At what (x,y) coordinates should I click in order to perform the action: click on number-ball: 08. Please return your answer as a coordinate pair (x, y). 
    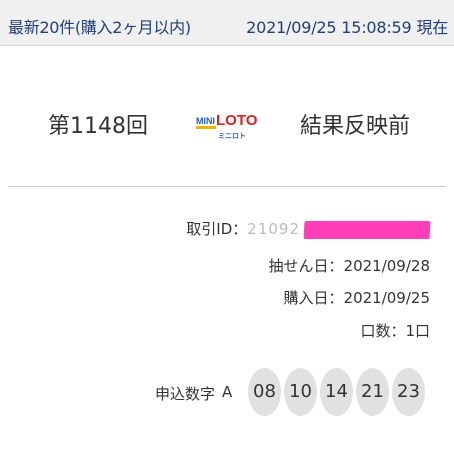
    Looking at the image, I should click on (264, 392).